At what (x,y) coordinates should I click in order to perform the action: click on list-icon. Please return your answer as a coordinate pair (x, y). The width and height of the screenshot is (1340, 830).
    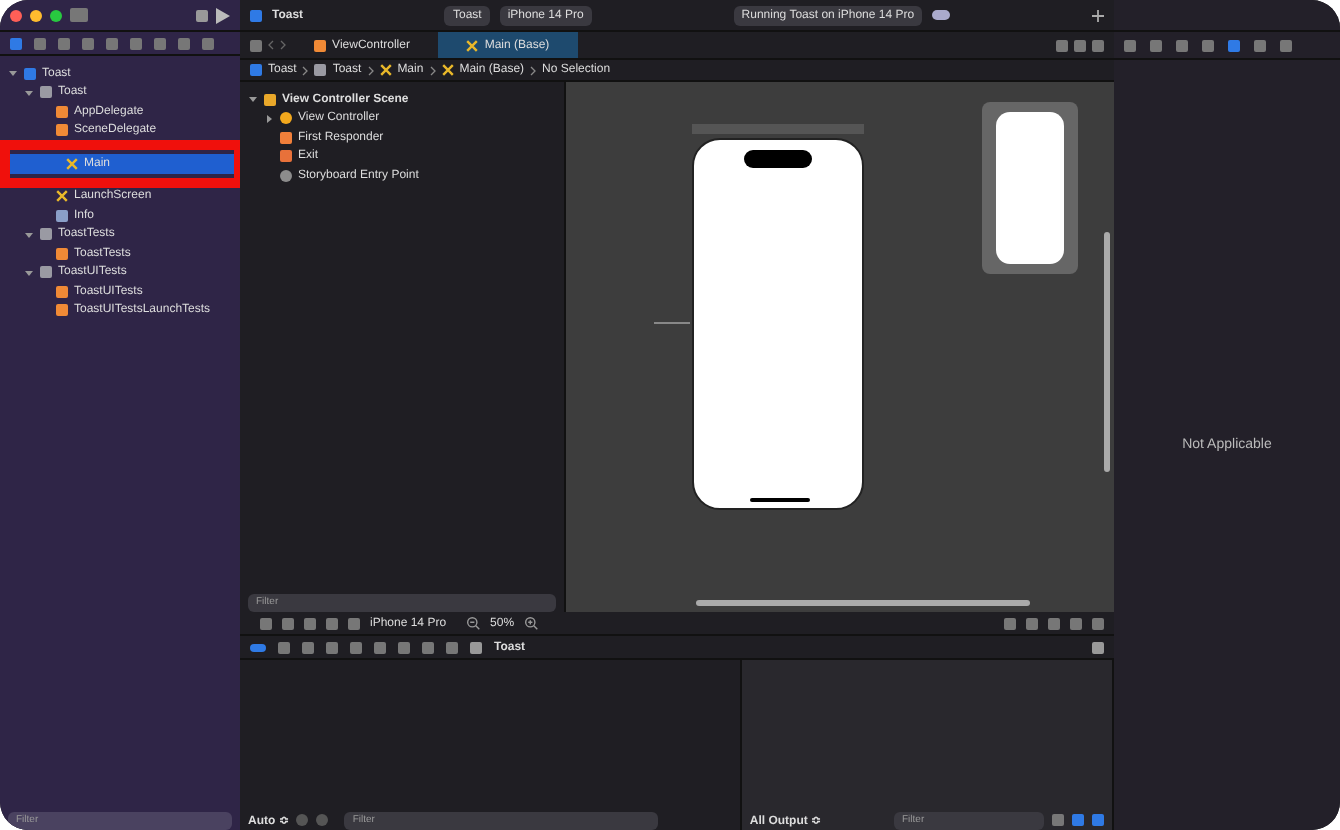
    Looking at the image, I should click on (62, 215).